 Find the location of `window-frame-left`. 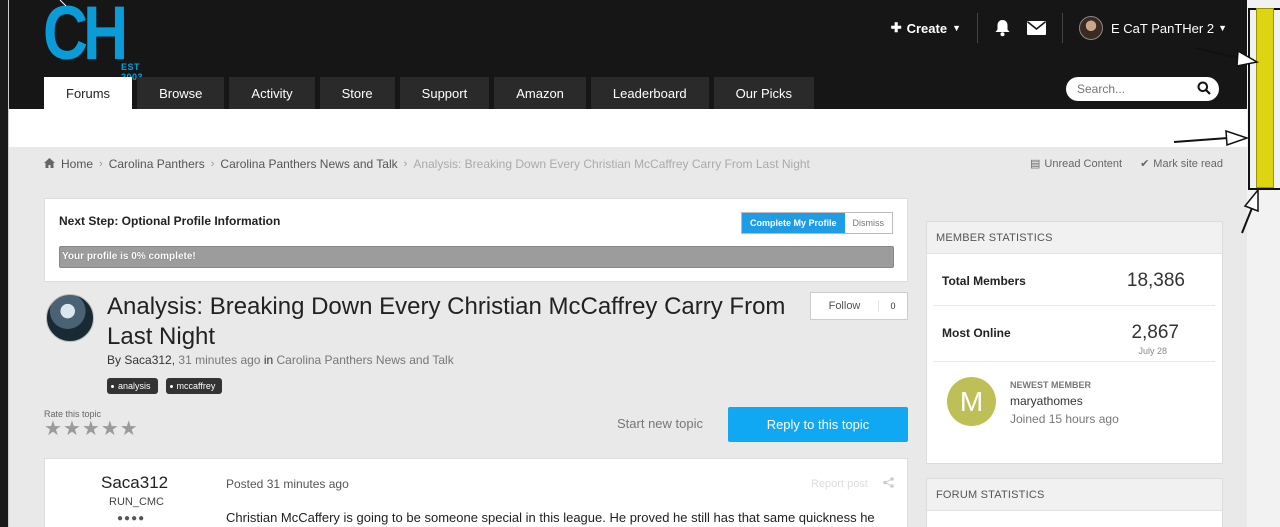

window-frame-left is located at coordinates (4, 263).